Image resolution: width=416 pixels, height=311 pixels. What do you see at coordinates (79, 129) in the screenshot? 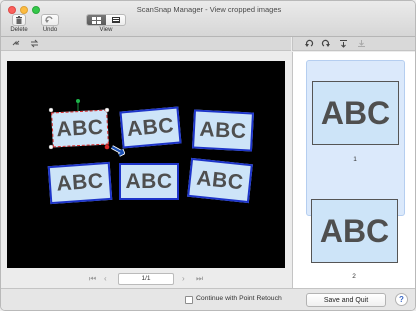
I see `selection-handles` at bounding box center [79, 129].